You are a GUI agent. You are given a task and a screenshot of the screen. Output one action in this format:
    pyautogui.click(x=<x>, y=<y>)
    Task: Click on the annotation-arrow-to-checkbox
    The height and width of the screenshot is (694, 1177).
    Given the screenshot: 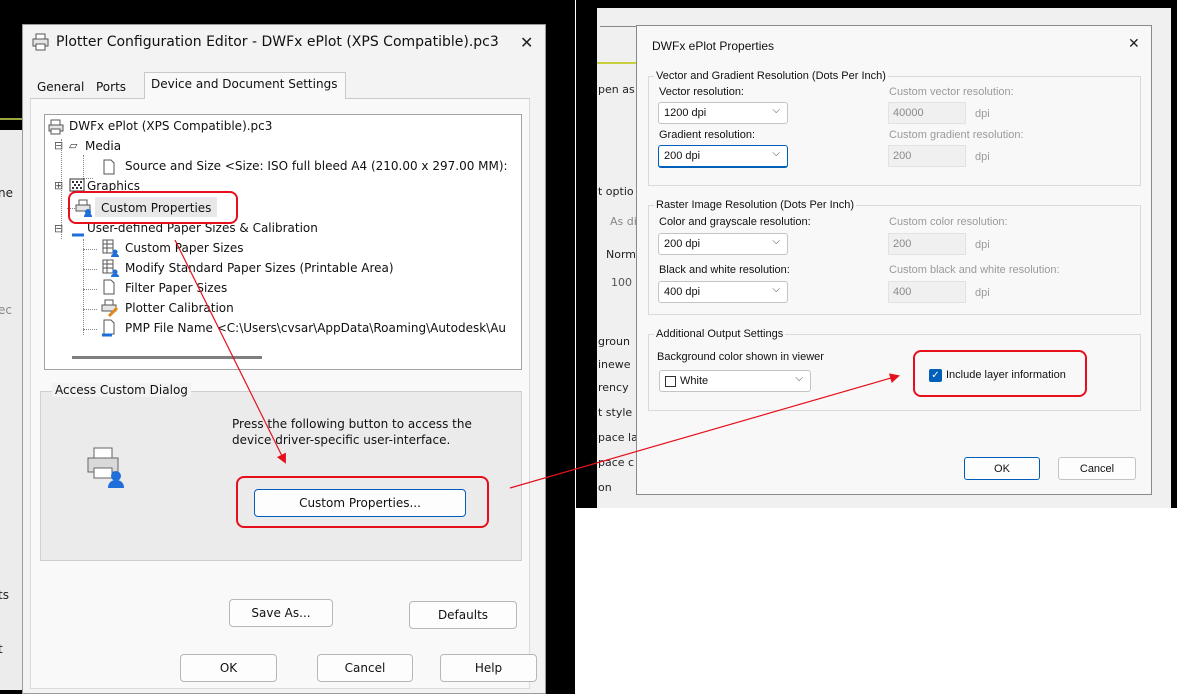 What is the action you would take?
    pyautogui.click(x=704, y=431)
    